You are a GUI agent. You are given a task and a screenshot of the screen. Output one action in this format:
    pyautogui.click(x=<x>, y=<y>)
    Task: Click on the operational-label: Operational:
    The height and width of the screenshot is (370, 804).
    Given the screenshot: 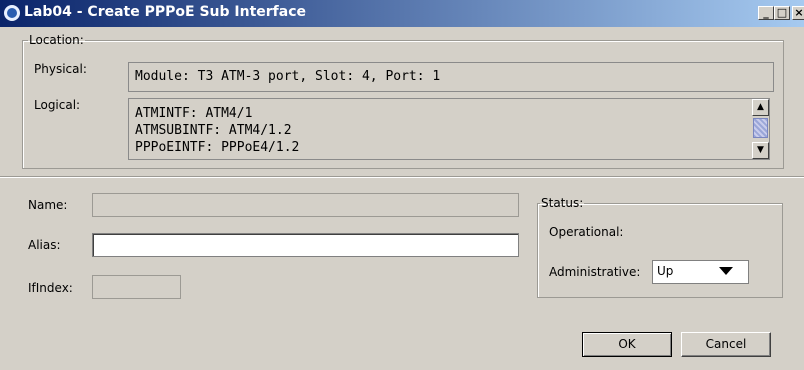 What is the action you would take?
    pyautogui.click(x=586, y=232)
    